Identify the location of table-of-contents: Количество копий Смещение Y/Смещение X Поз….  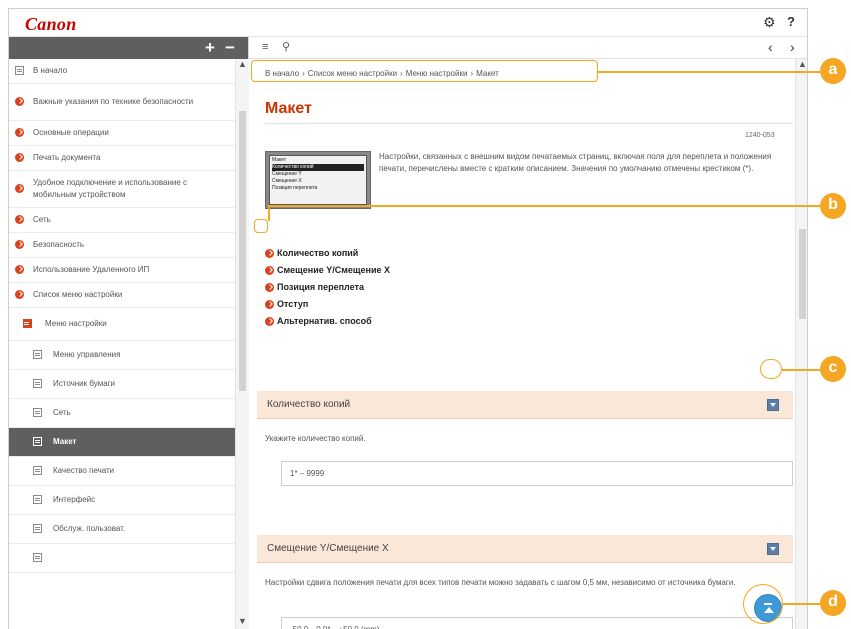
(327, 287).